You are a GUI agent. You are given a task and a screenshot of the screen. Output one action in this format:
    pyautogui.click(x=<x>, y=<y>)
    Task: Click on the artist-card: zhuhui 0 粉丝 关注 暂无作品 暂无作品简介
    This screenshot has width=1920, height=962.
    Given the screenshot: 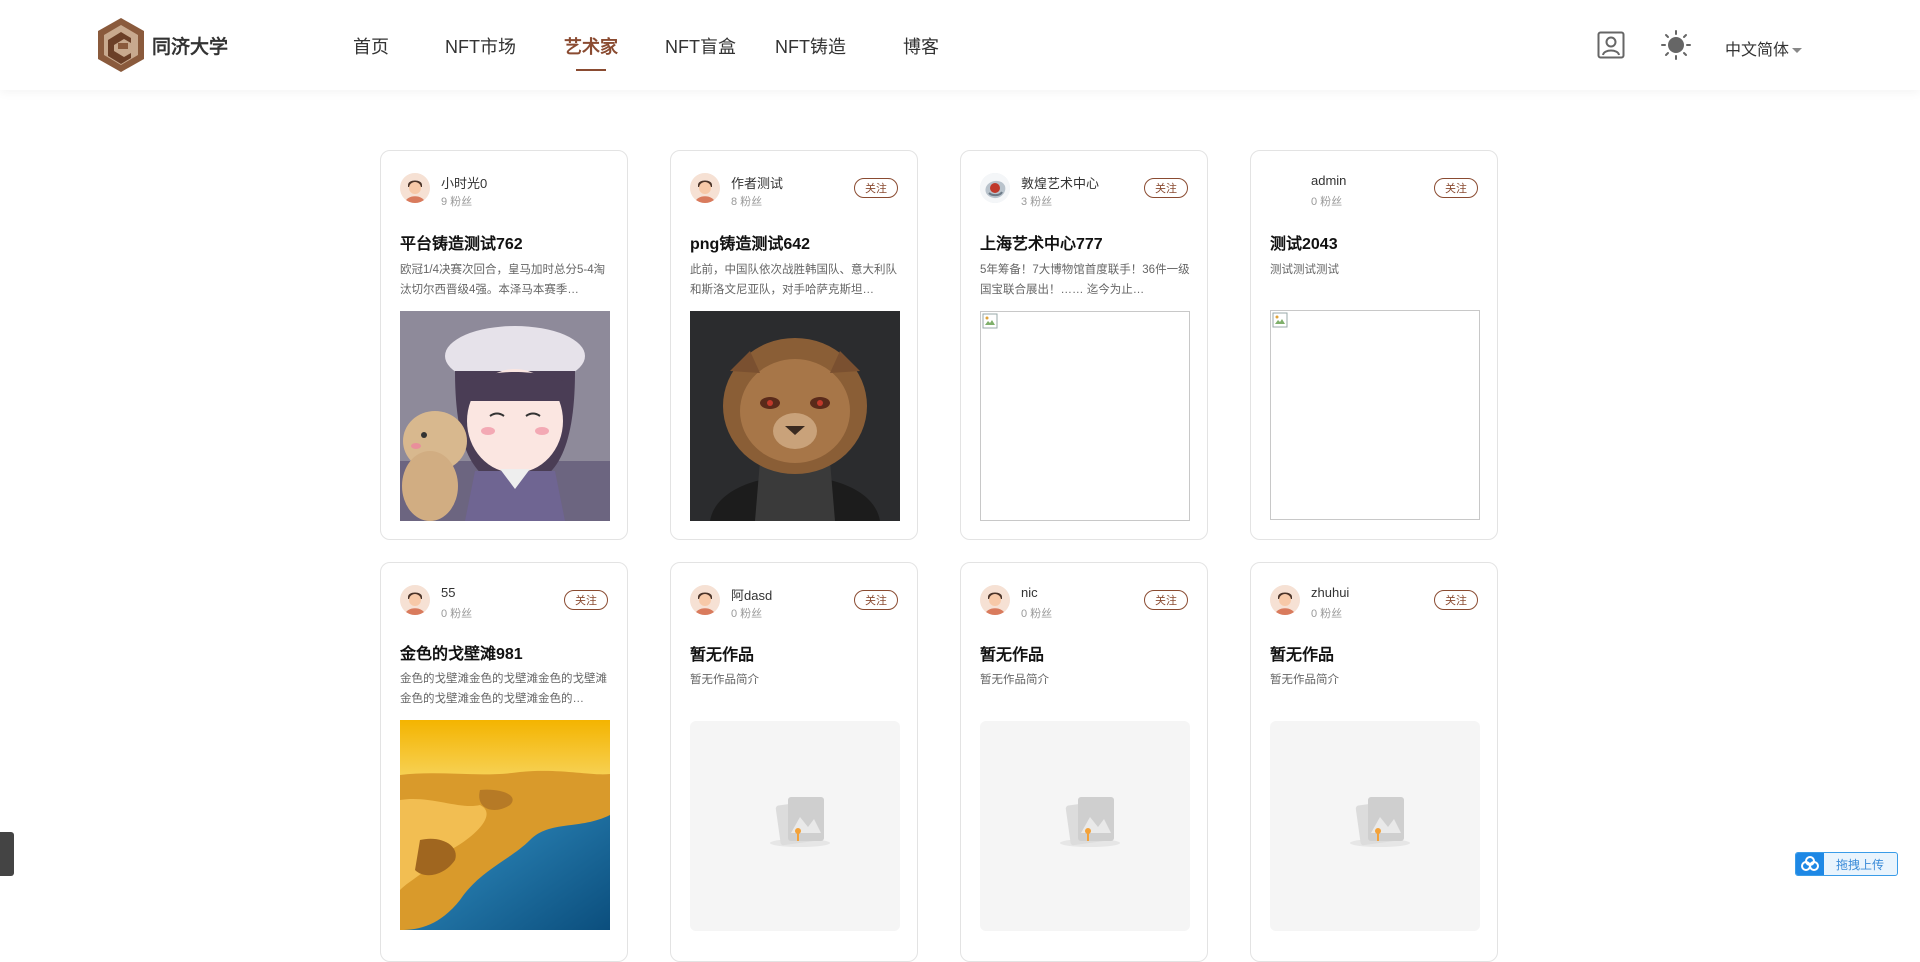 What is the action you would take?
    pyautogui.click(x=1374, y=762)
    